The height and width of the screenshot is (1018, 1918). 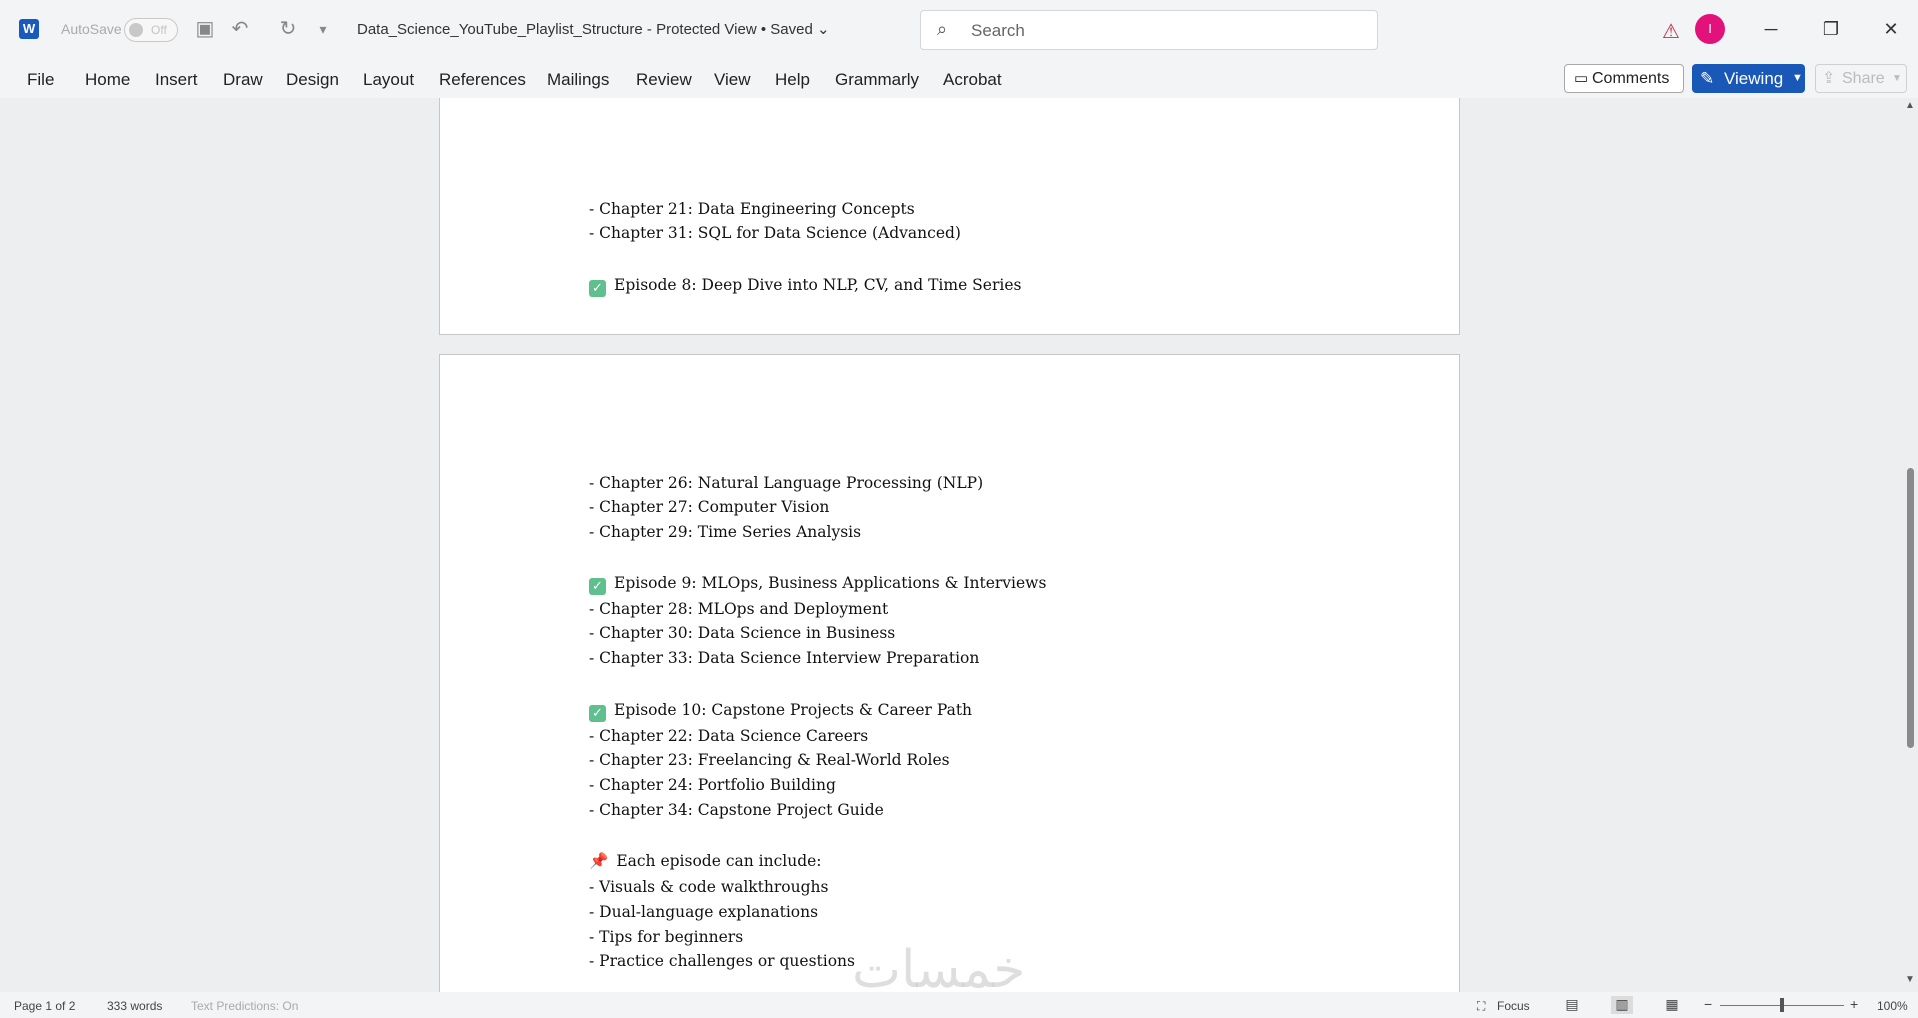 What do you see at coordinates (998, 30) in the screenshot?
I see `search-placeholder: Search` at bounding box center [998, 30].